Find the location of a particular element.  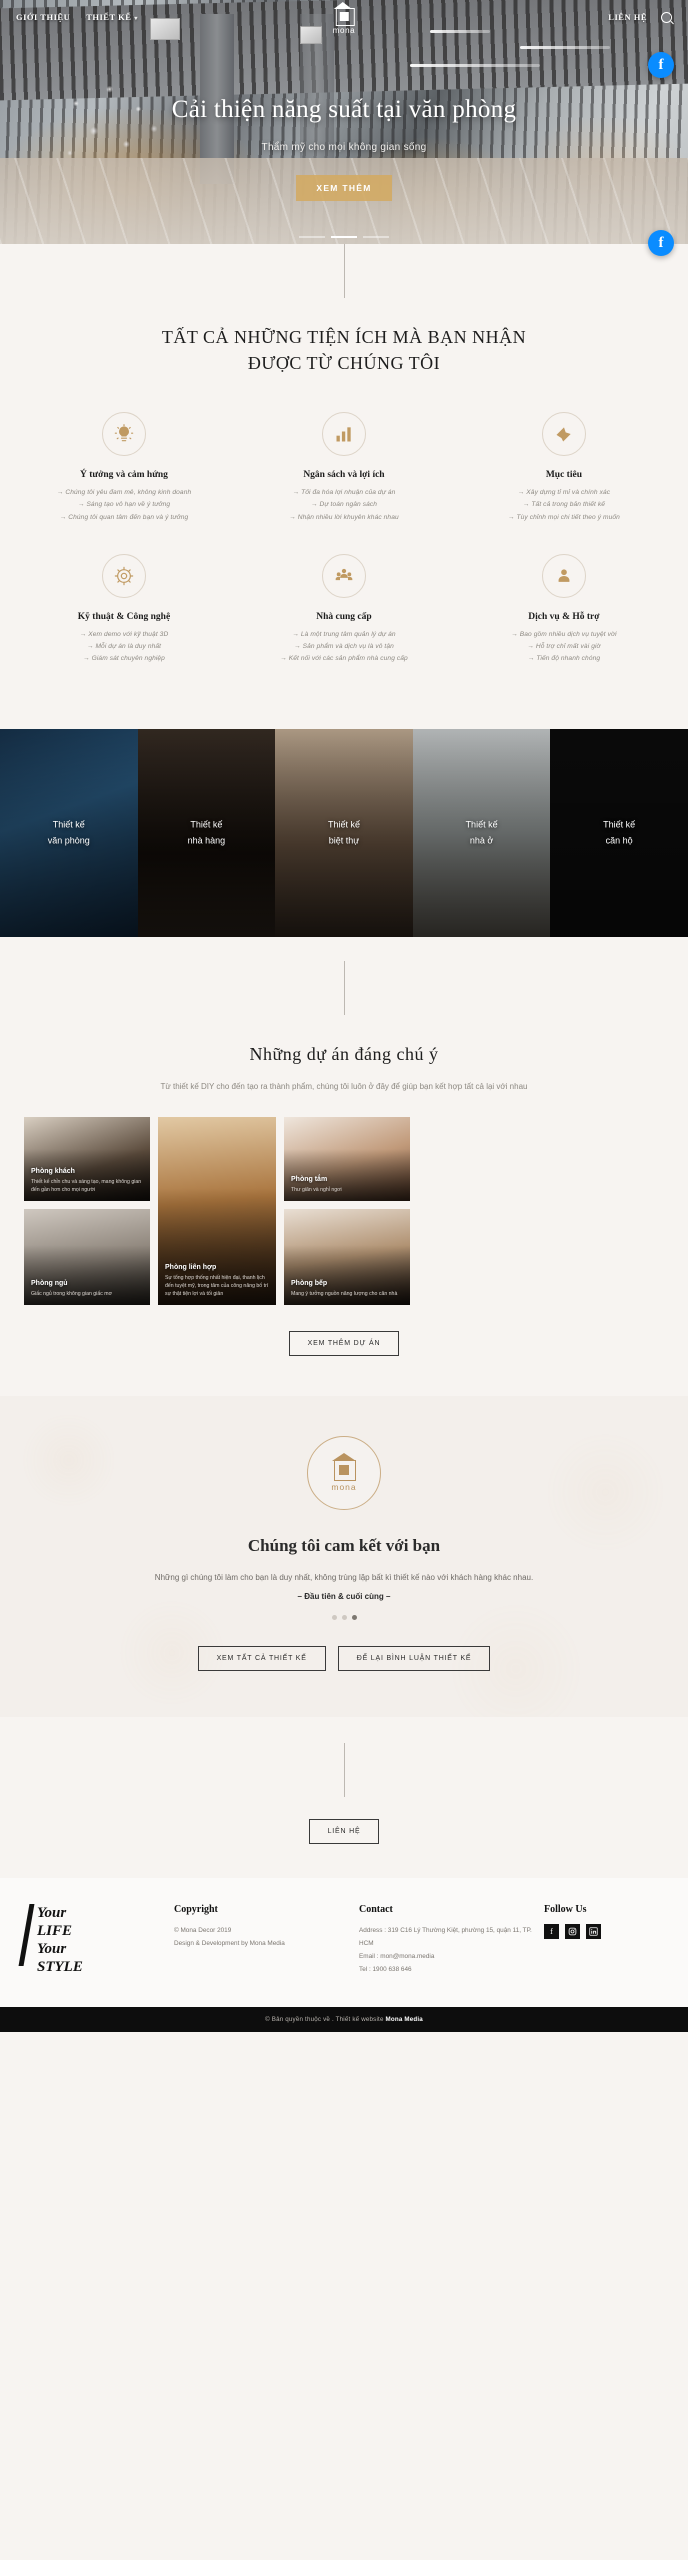

category-card-nha-hang: Thiết kế nhà hàng is located at coordinates (206, 833).